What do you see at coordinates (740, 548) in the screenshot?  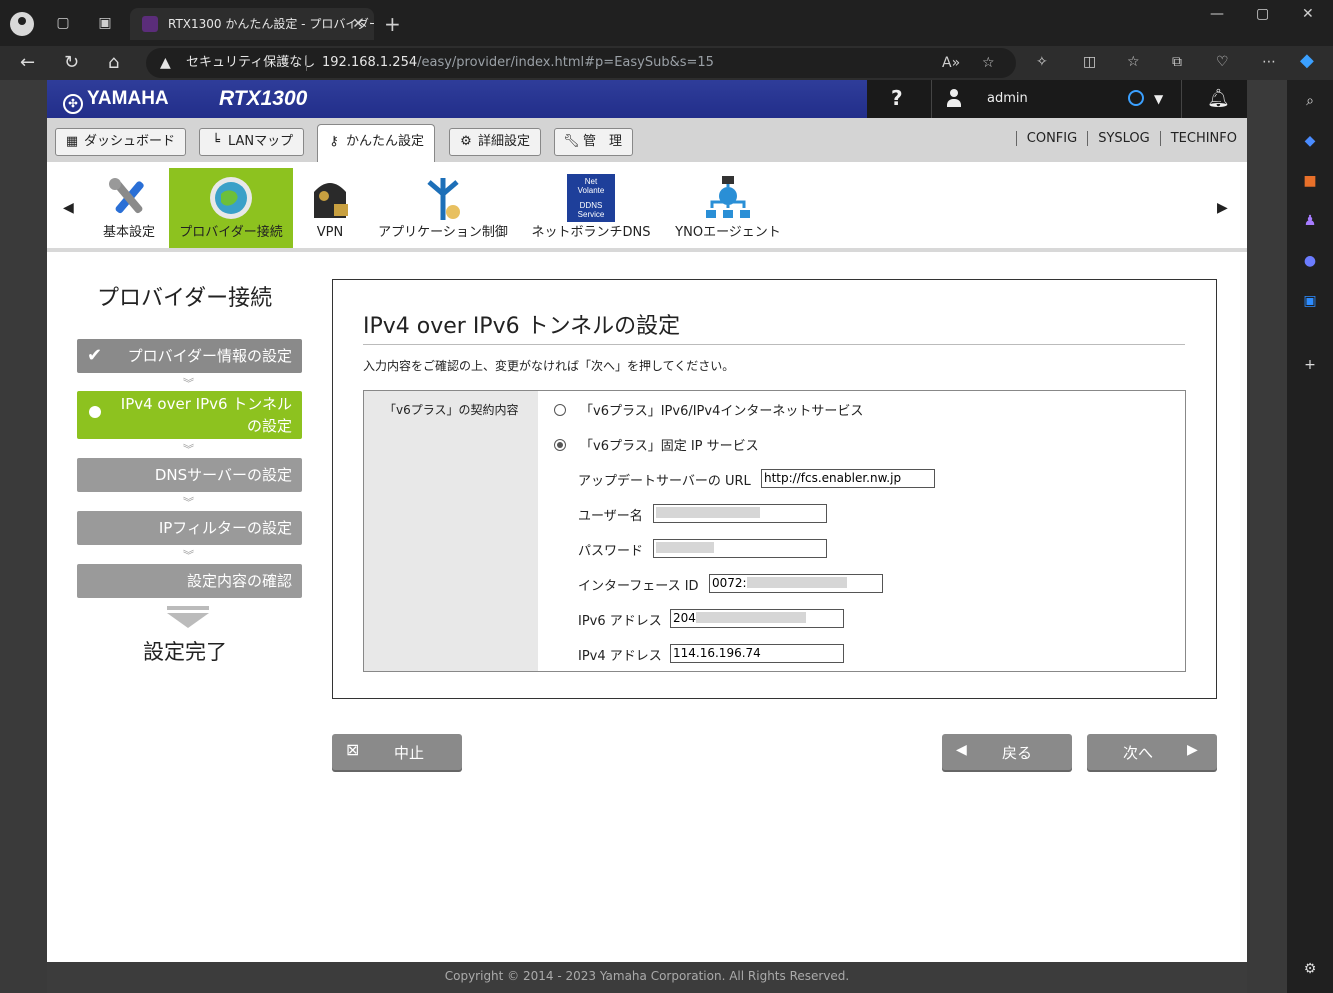 I see `password-input` at bounding box center [740, 548].